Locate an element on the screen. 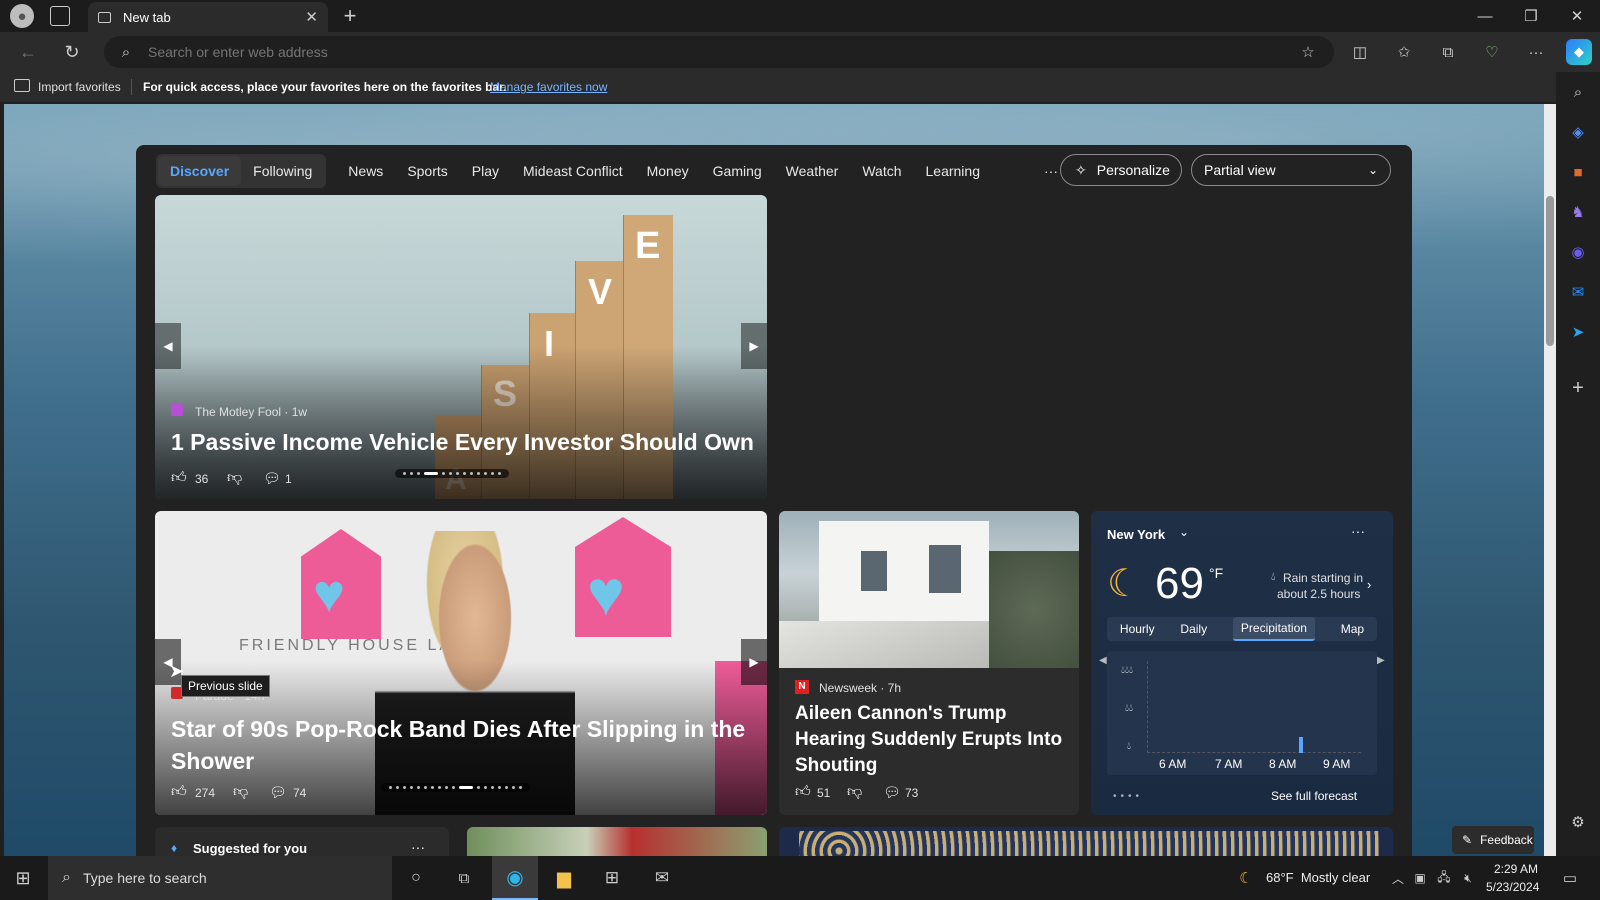 The image size is (1600, 900). browser-essentials-icon: ♡ is located at coordinates (1492, 52).